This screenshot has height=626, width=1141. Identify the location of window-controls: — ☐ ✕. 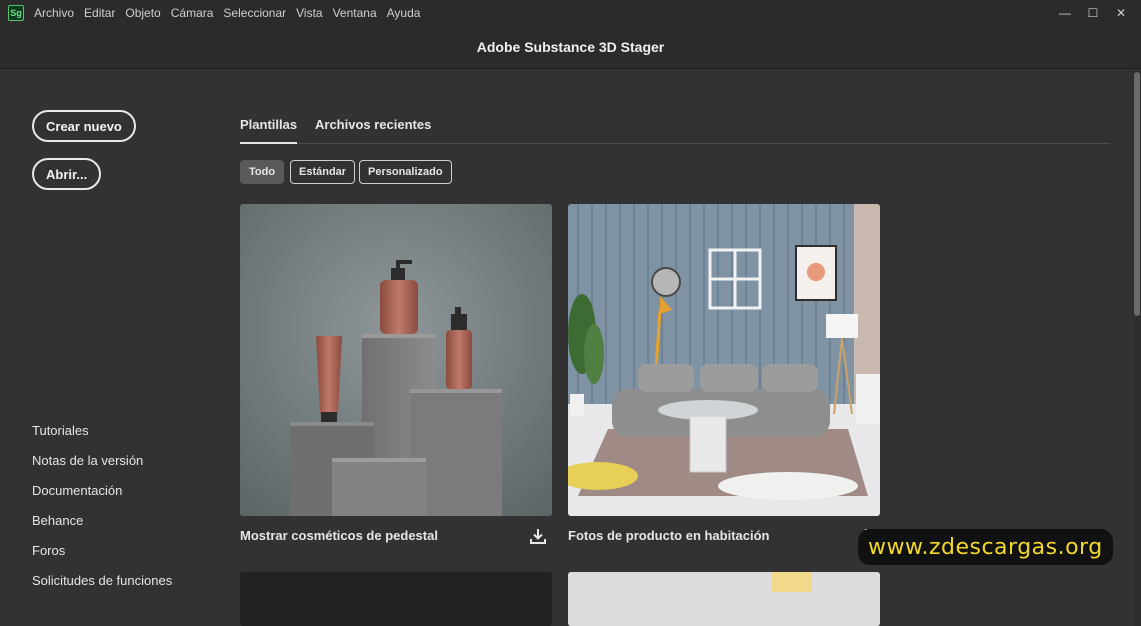
(1093, 13).